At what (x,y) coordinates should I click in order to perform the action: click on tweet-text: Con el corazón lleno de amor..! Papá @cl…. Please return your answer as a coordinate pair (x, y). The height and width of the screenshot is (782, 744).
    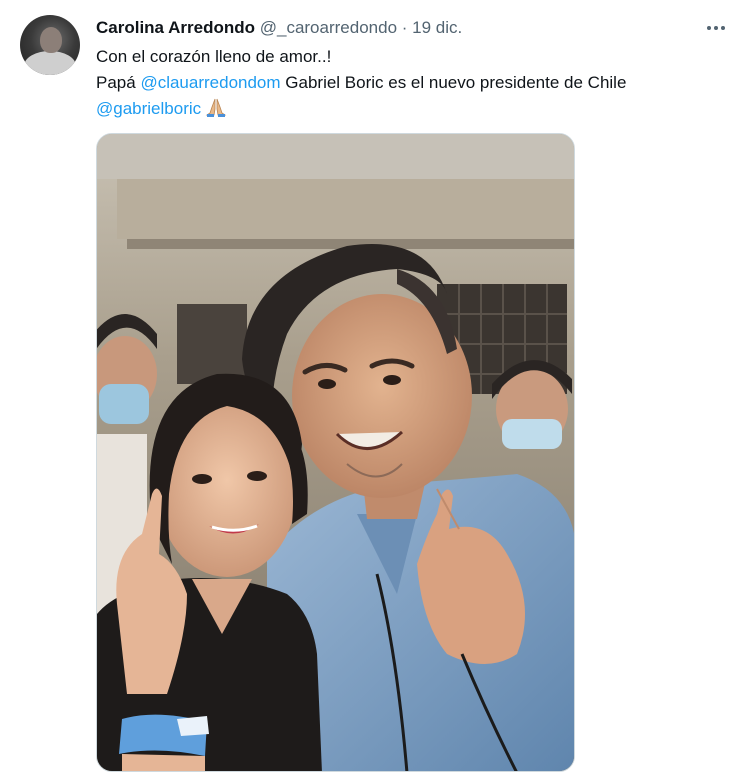
    Looking at the image, I should click on (406, 83).